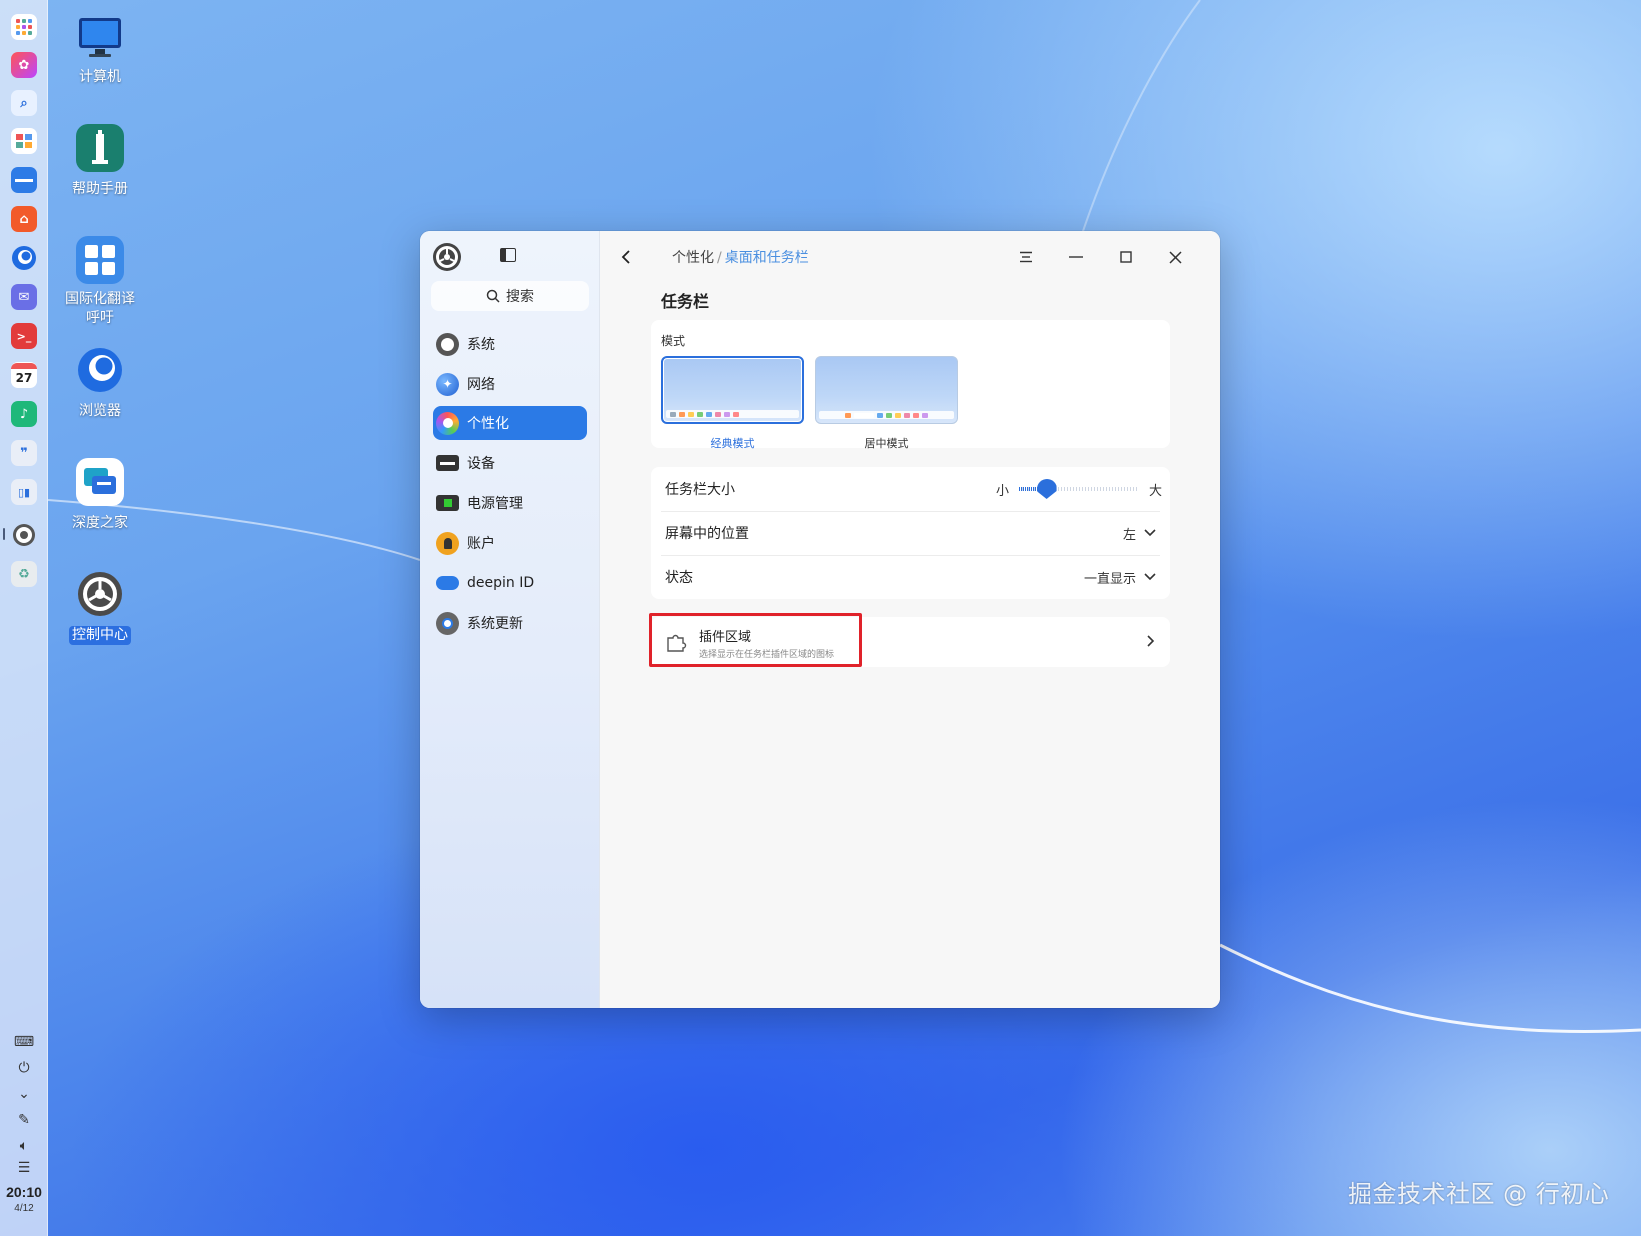 This screenshot has width=1641, height=1236. Describe the element at coordinates (732, 443) in the screenshot. I see `mode-option-label: 经典模式` at that location.